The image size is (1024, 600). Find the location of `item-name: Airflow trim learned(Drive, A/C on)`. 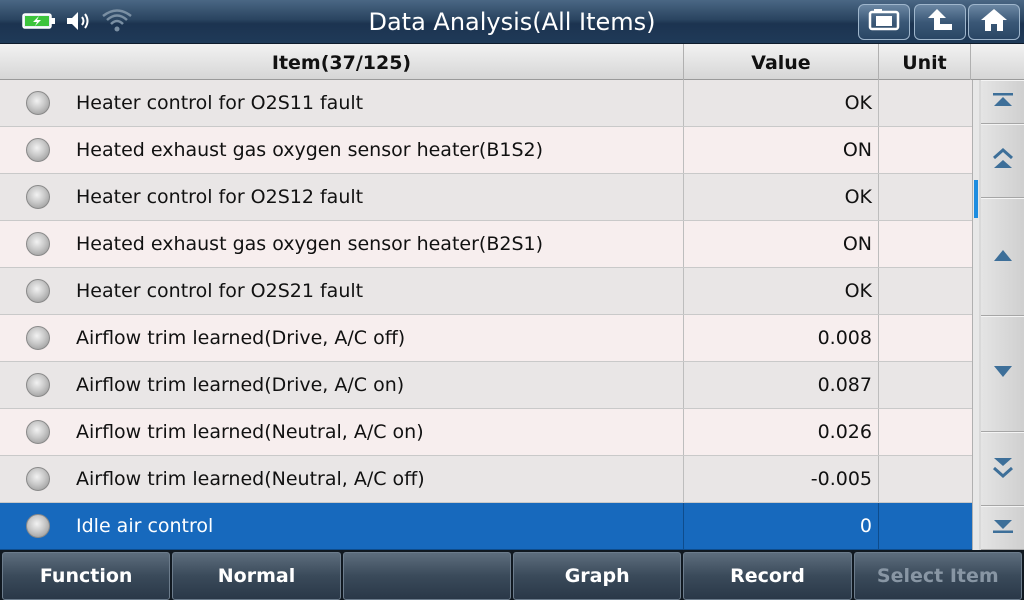

item-name: Airflow trim learned(Drive, A/C on) is located at coordinates (380, 385).